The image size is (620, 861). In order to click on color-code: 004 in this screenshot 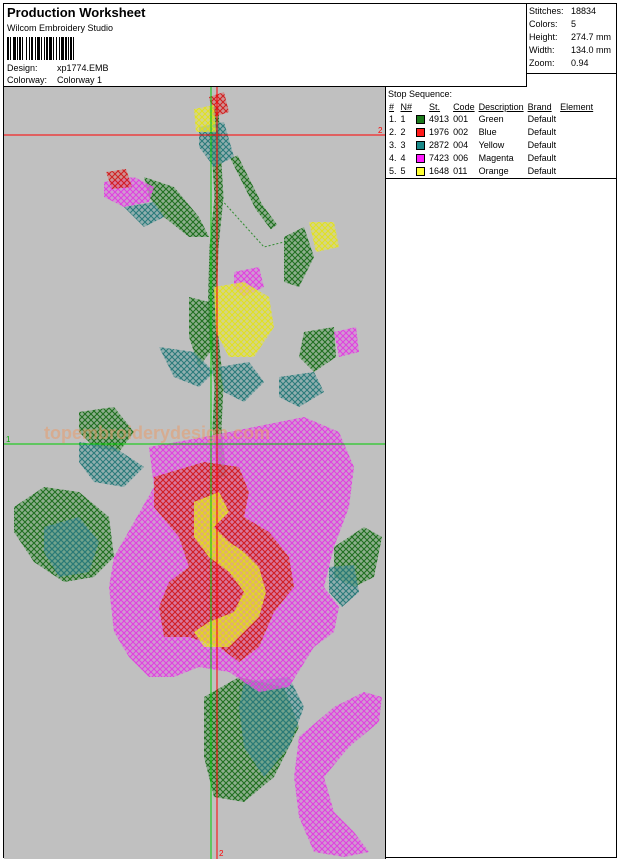, I will do `click(461, 145)`.